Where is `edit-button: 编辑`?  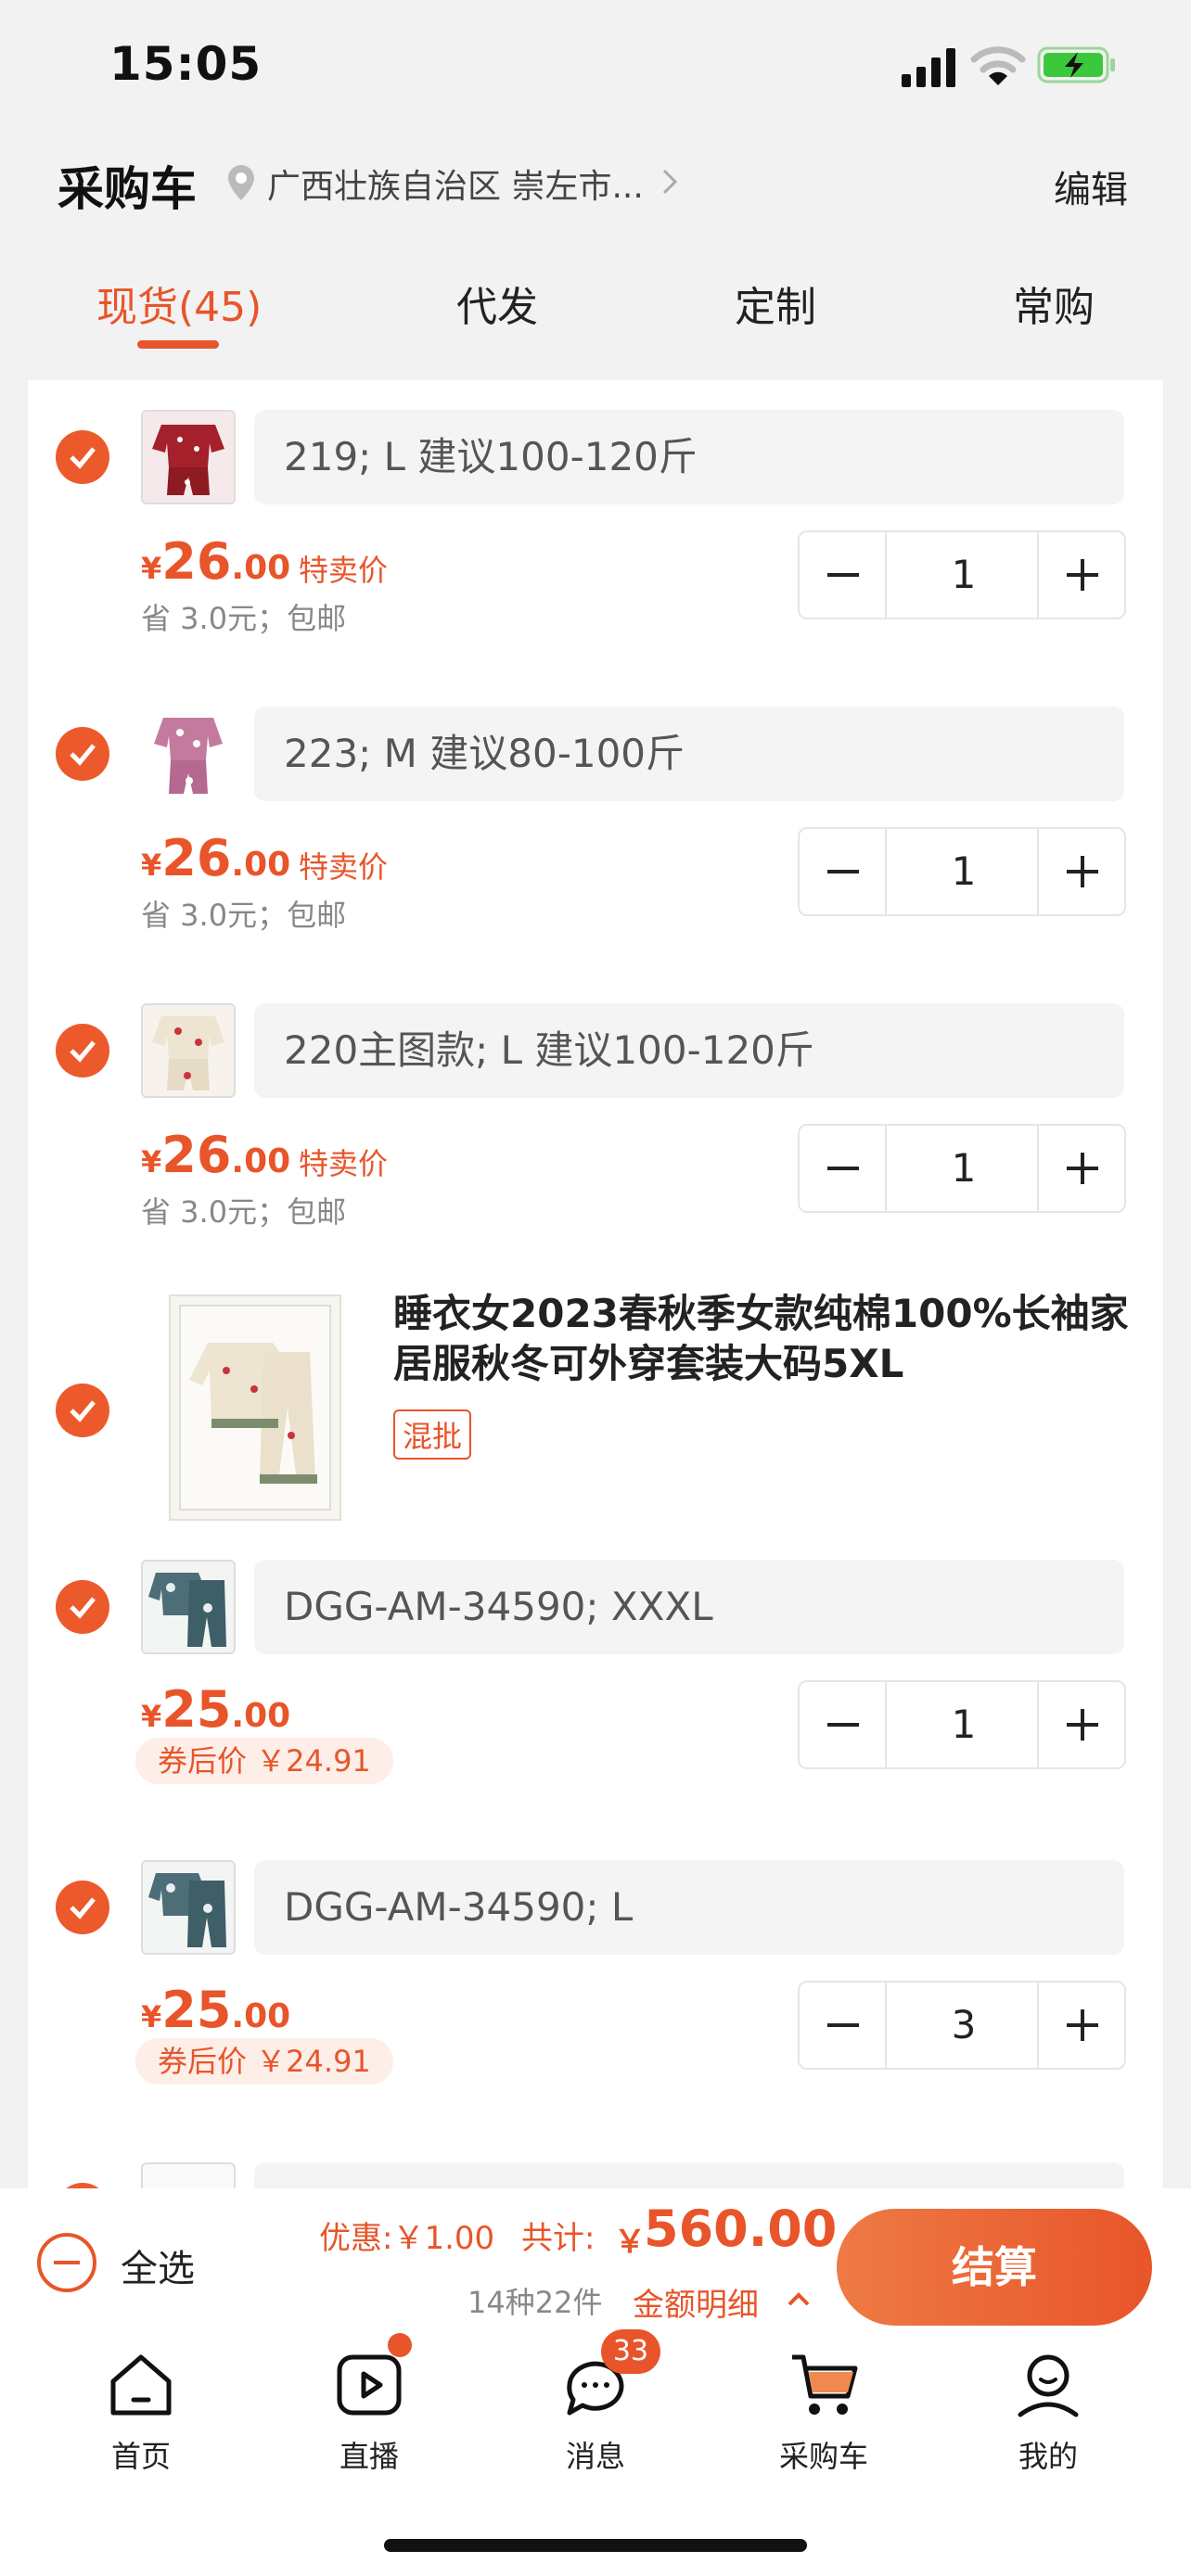 edit-button: 编辑 is located at coordinates (1091, 186).